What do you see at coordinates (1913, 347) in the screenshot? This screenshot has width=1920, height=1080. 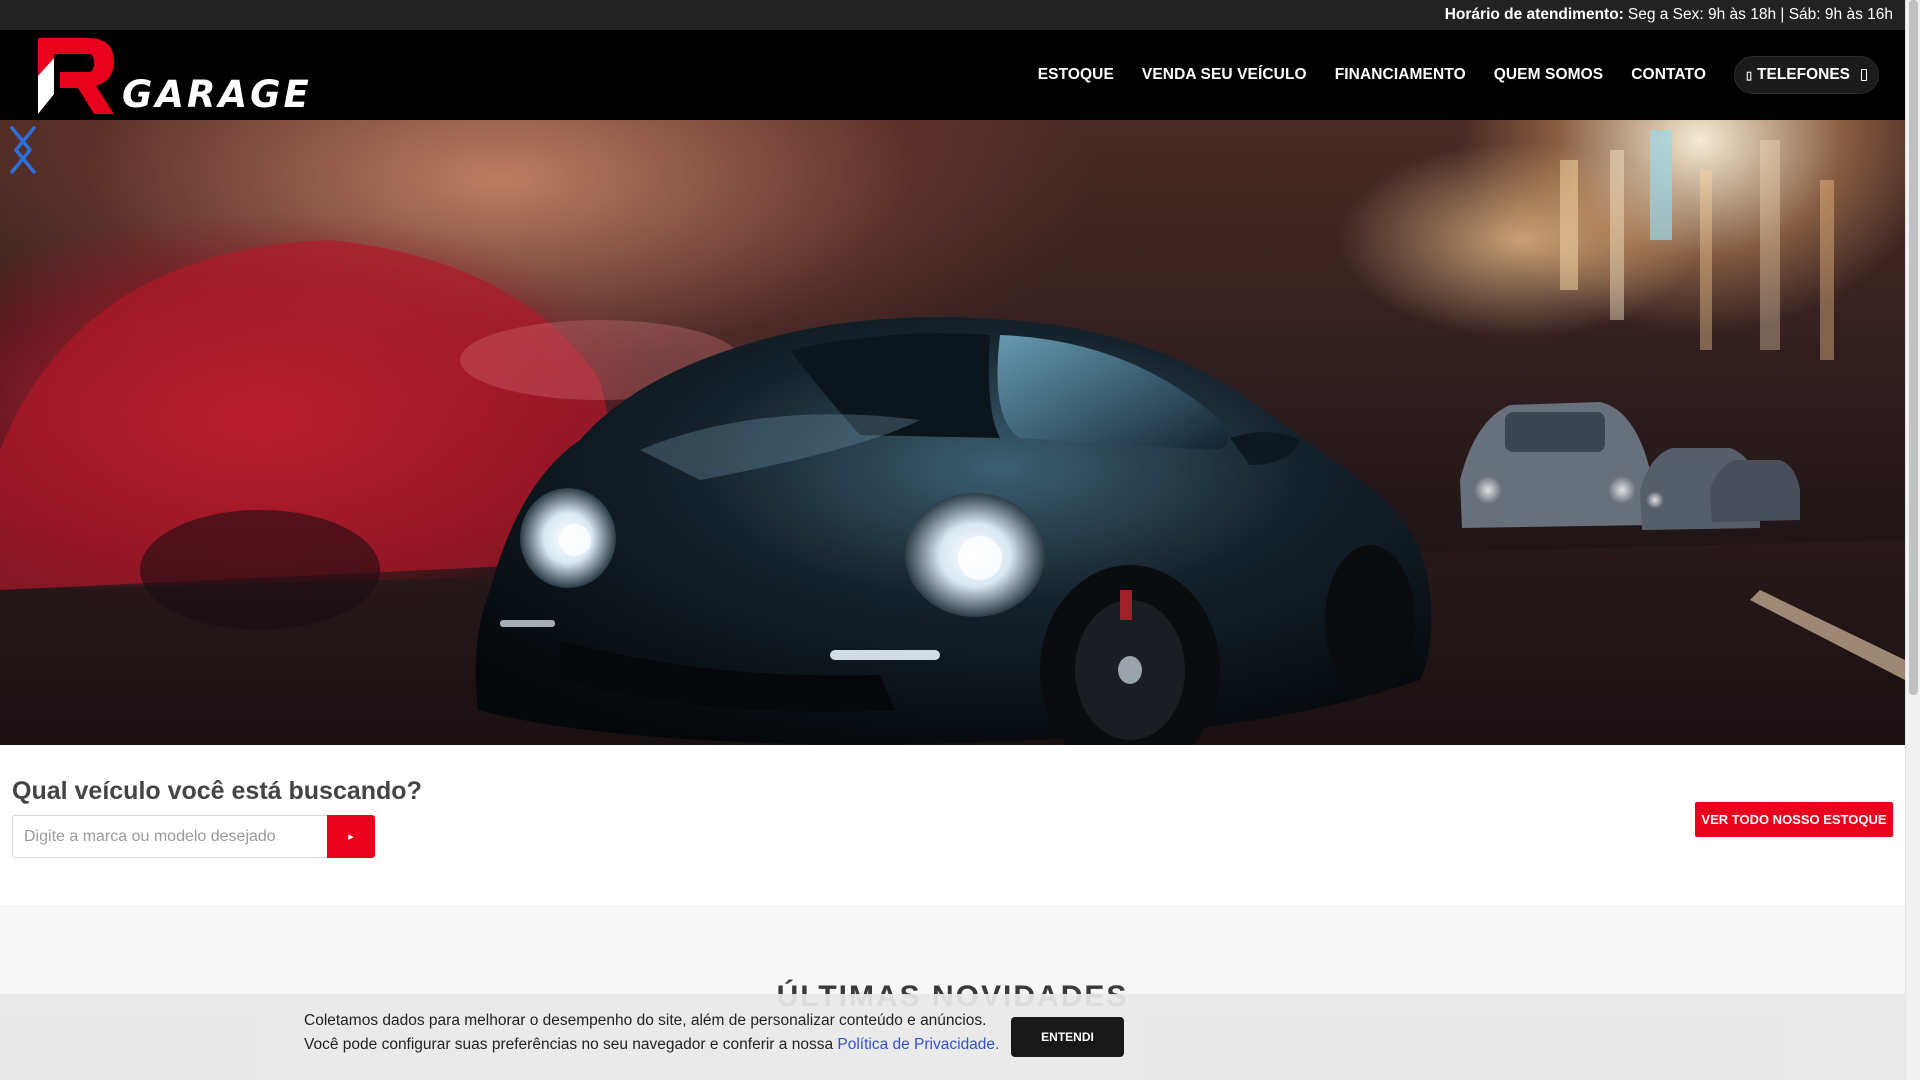 I see `scrollbar-thumb` at bounding box center [1913, 347].